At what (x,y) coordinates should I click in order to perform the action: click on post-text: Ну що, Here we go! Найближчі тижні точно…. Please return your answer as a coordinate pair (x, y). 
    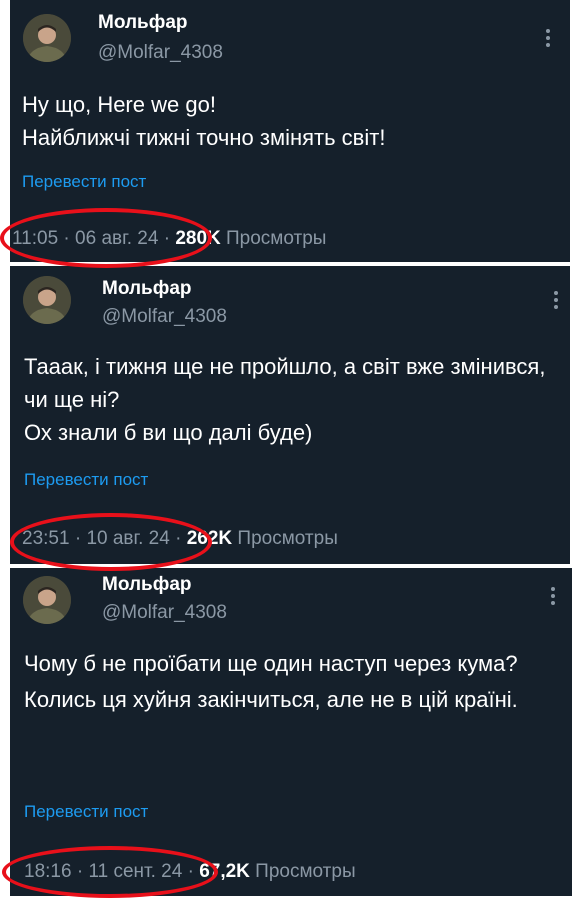
    Looking at the image, I should click on (204, 121).